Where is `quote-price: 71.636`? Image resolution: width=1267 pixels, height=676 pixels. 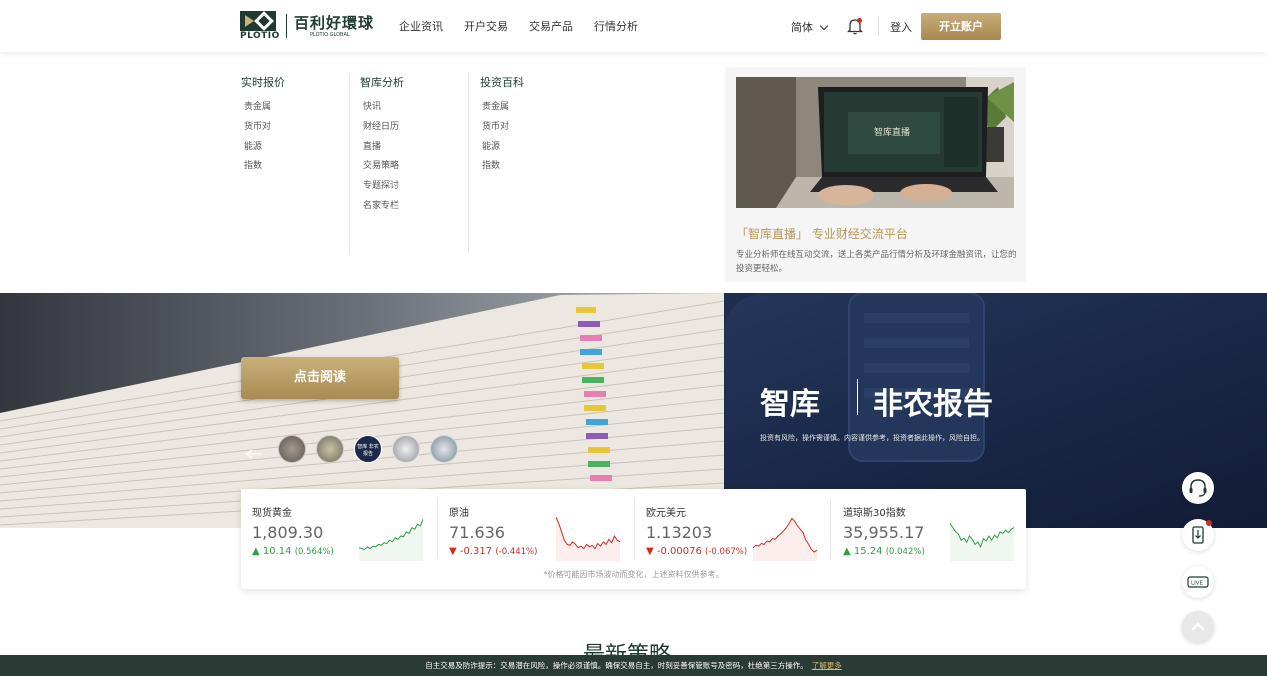
quote-price: 71.636 is located at coordinates (477, 532).